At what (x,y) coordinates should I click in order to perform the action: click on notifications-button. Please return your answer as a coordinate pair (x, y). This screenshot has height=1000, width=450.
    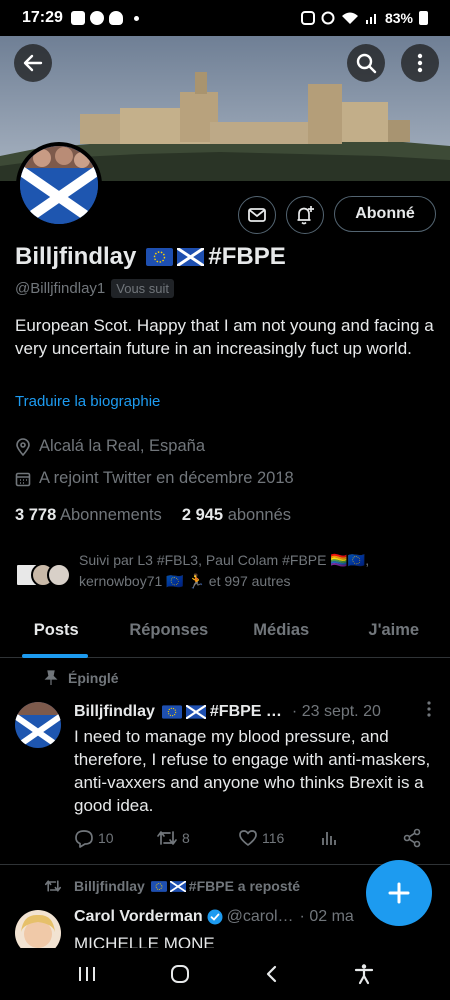
    Looking at the image, I should click on (305, 215).